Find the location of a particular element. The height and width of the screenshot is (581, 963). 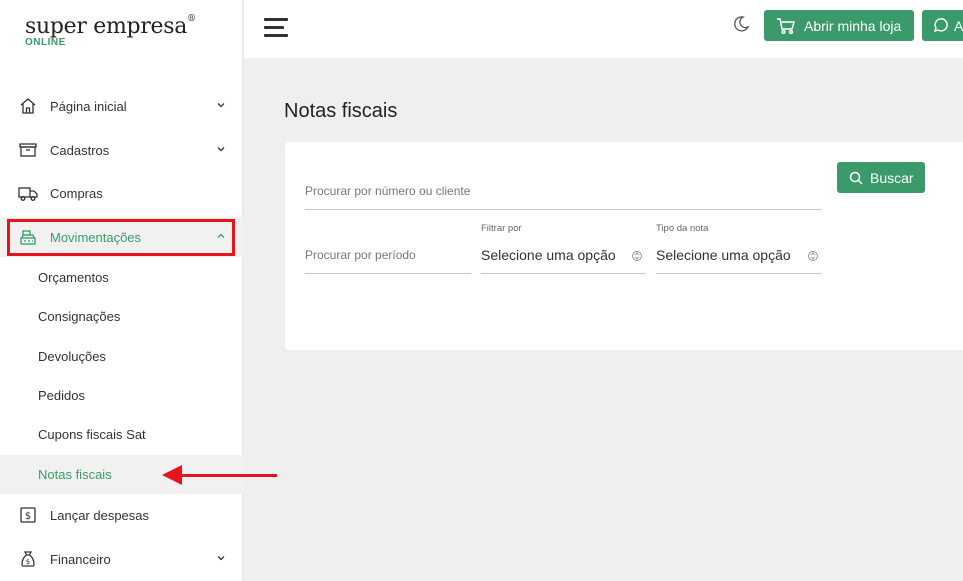

page-title: Notas fiscais is located at coordinates (341, 111).